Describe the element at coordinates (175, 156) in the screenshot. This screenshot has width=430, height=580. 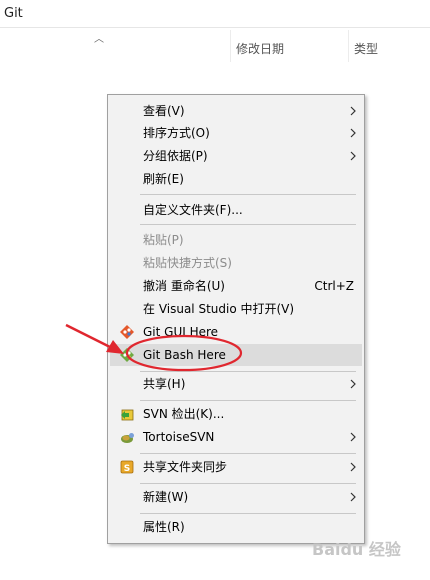
I see `menu-item-label: 分组依据(P)` at that location.